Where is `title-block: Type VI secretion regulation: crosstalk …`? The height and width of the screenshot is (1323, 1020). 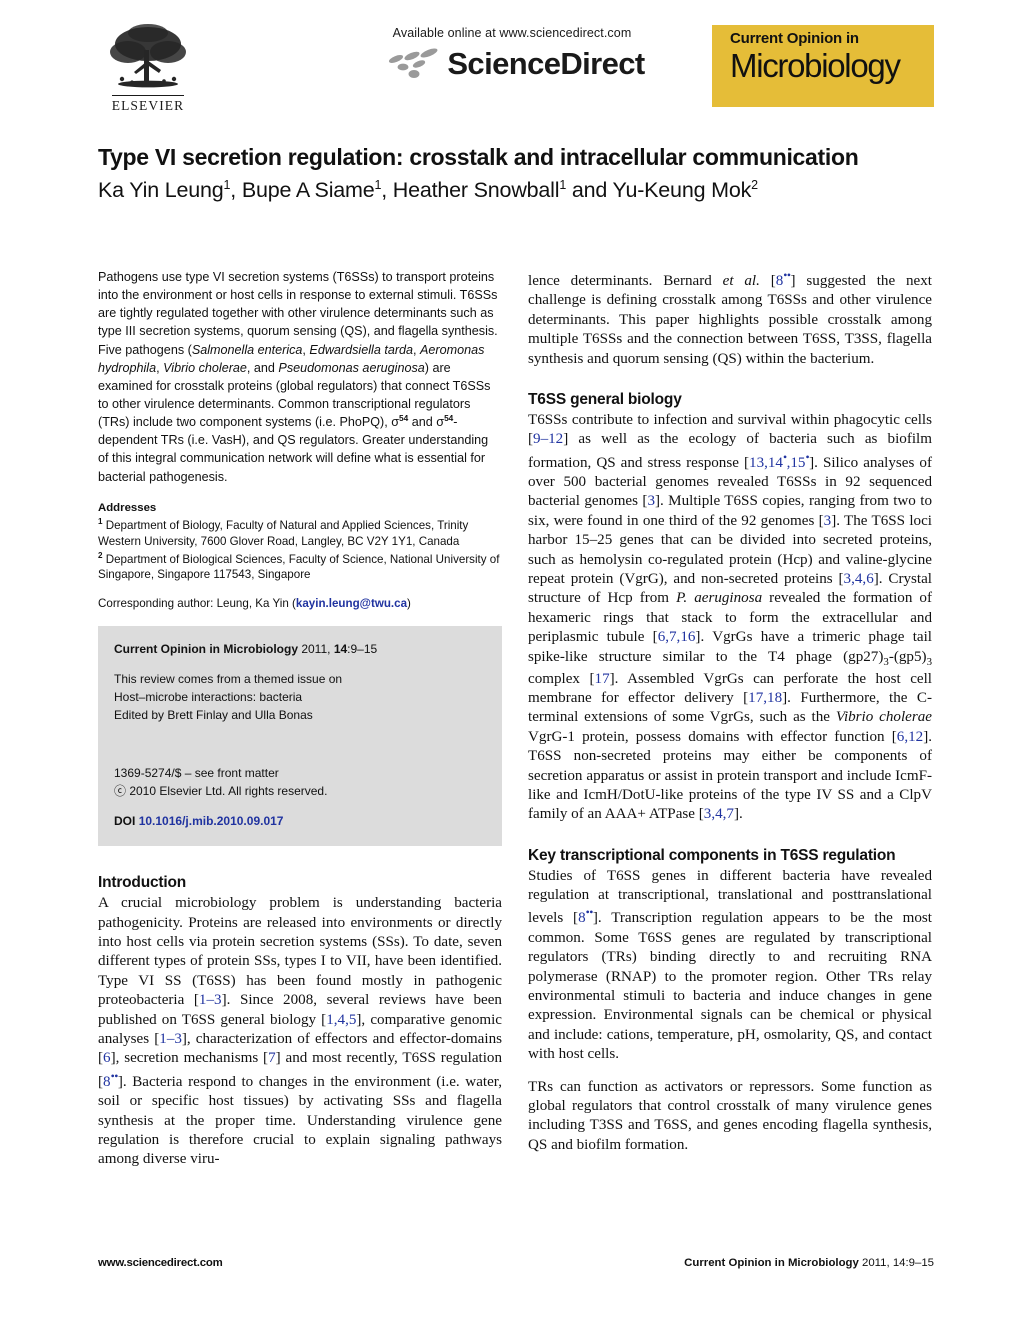
title-block: Type VI secretion regulation: crosstalk … is located at coordinates (516, 173).